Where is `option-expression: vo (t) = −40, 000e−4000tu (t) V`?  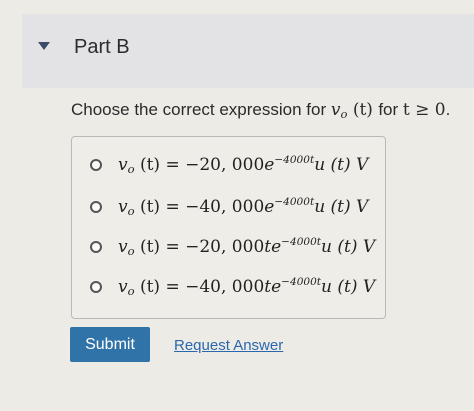
option-expression: vo (t) = −40, 000e−4000tu (t) V is located at coordinates (243, 207).